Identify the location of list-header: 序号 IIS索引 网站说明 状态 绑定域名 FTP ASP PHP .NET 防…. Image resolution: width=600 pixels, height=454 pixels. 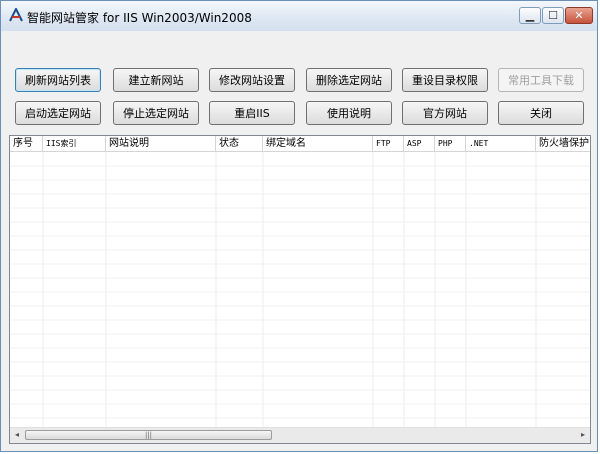
(300, 144).